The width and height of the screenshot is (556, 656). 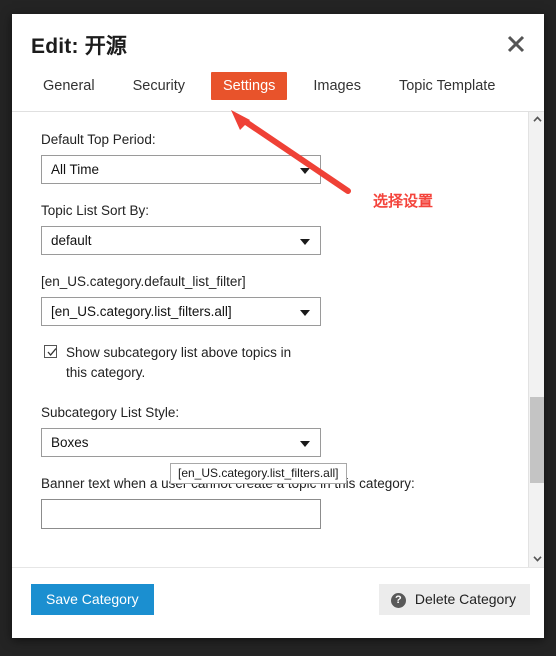 I want to click on default-list-filter-value: [en_US.category.list_filters.all], so click(x=141, y=312).